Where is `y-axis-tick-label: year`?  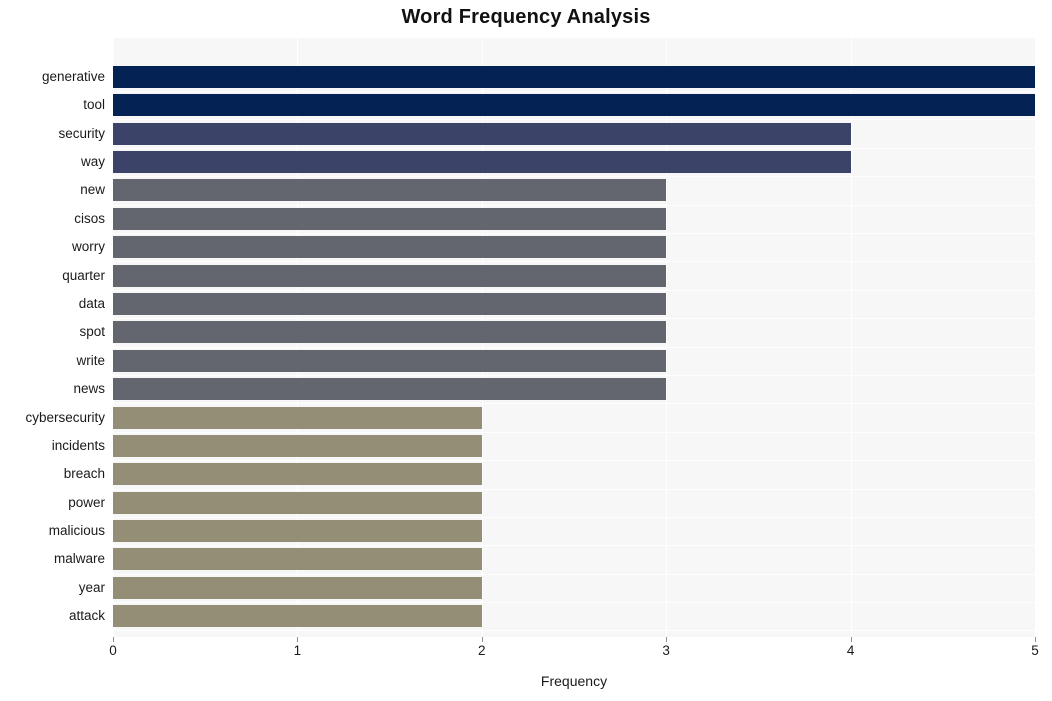 y-axis-tick-label: year is located at coordinates (91, 587).